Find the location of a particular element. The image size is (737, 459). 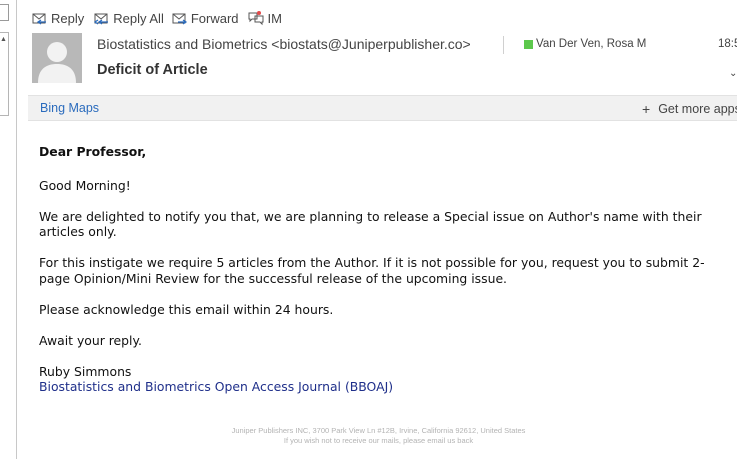

recipient: Van Der Ven, Rosa M is located at coordinates (585, 44).